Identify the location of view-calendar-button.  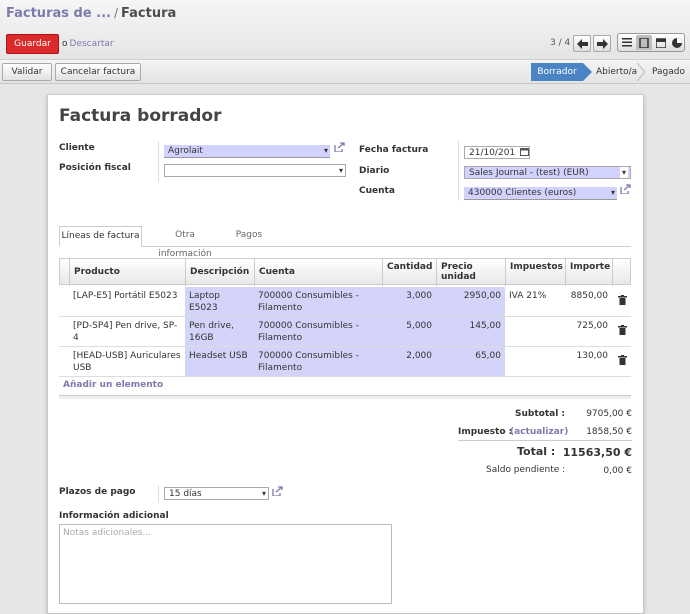
(661, 42).